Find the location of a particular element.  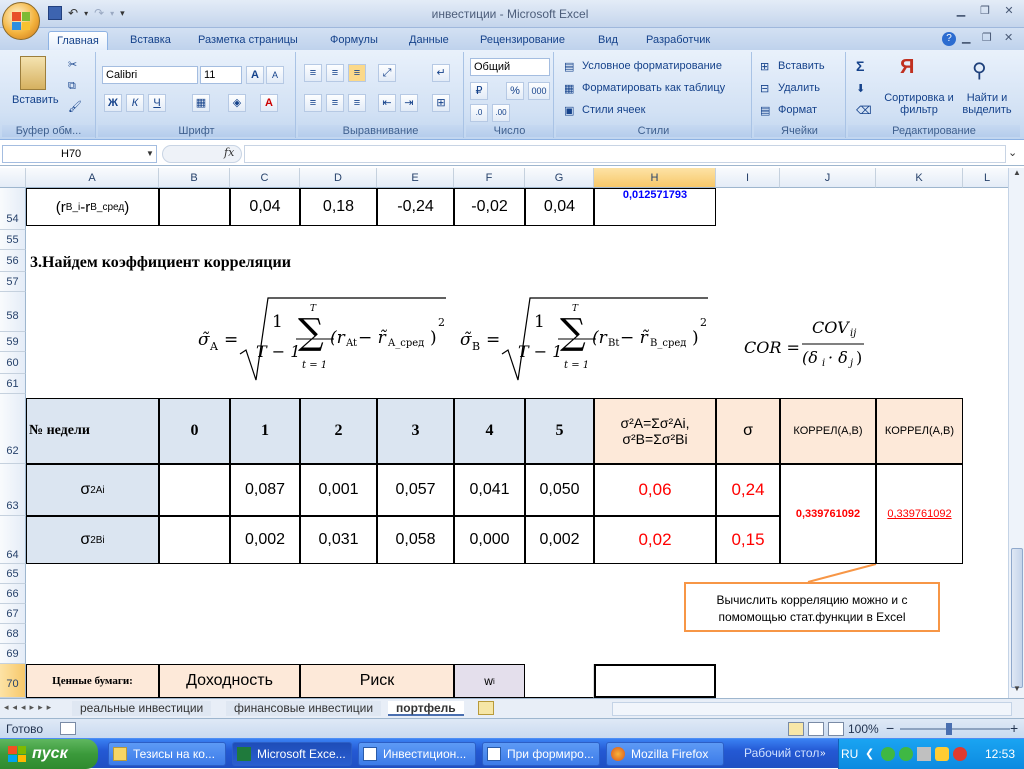

cell-a64: σ 2 Bi is located at coordinates (92, 540).